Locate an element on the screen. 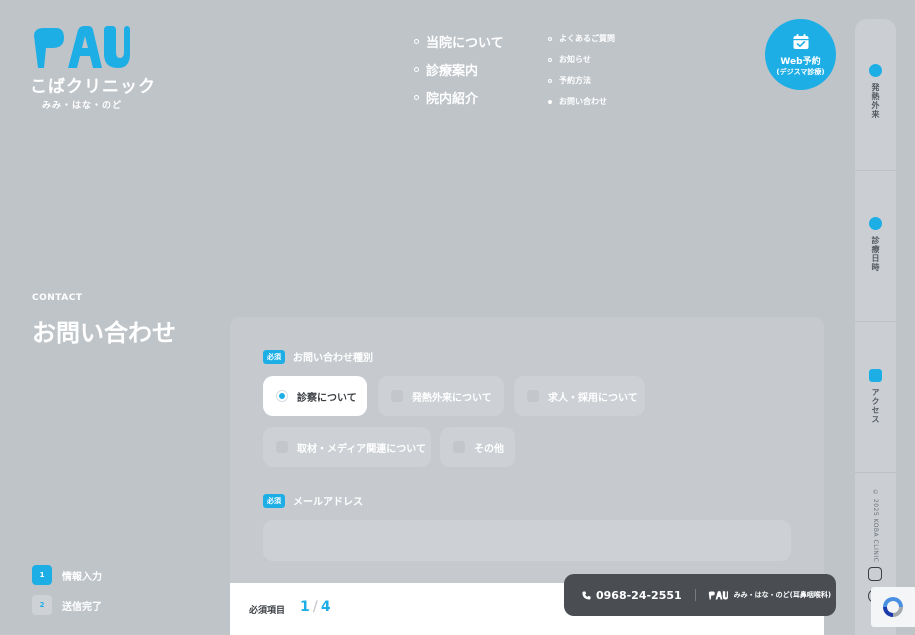 This screenshot has height=635, width=915. rail-fever-label: 発熱外来 is located at coordinates (875, 101).